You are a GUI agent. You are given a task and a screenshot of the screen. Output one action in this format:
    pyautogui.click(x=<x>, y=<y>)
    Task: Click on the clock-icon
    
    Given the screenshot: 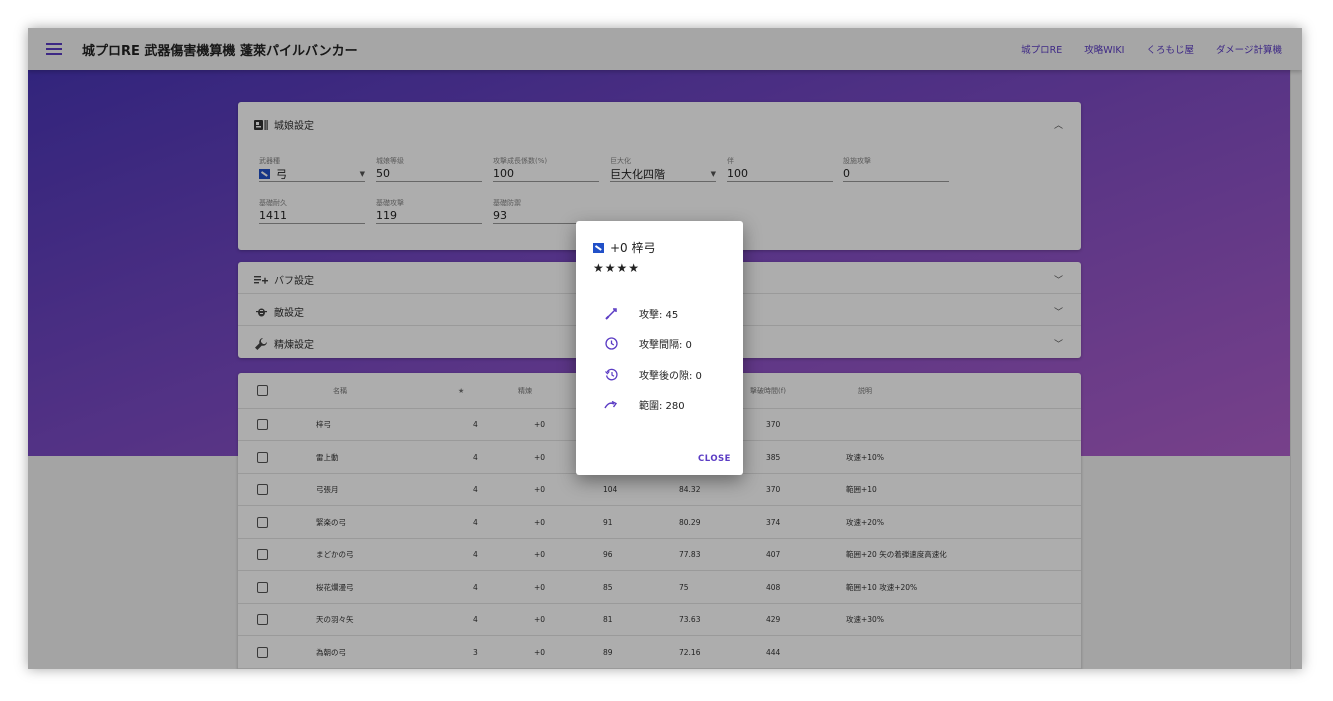 What is the action you would take?
    pyautogui.click(x=611, y=343)
    